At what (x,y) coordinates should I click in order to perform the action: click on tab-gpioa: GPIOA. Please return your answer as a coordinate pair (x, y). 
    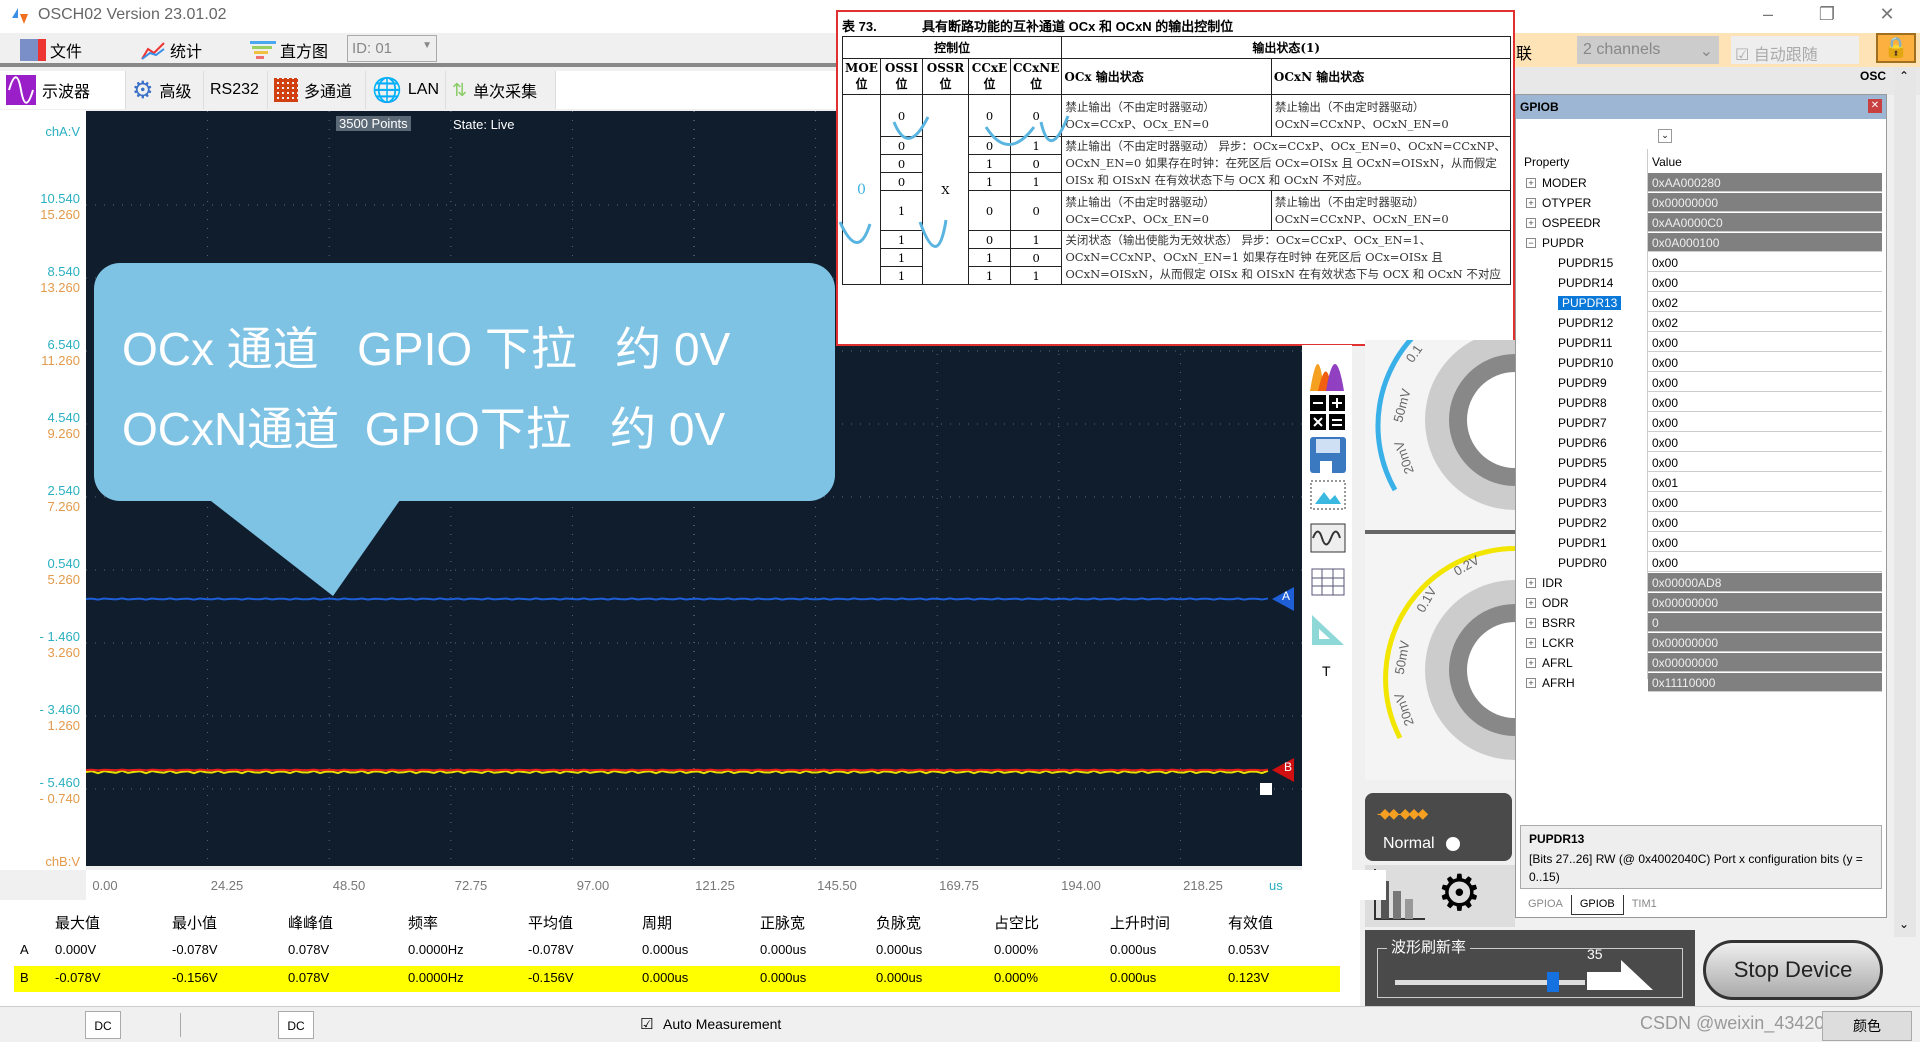
    Looking at the image, I should click on (1545, 905).